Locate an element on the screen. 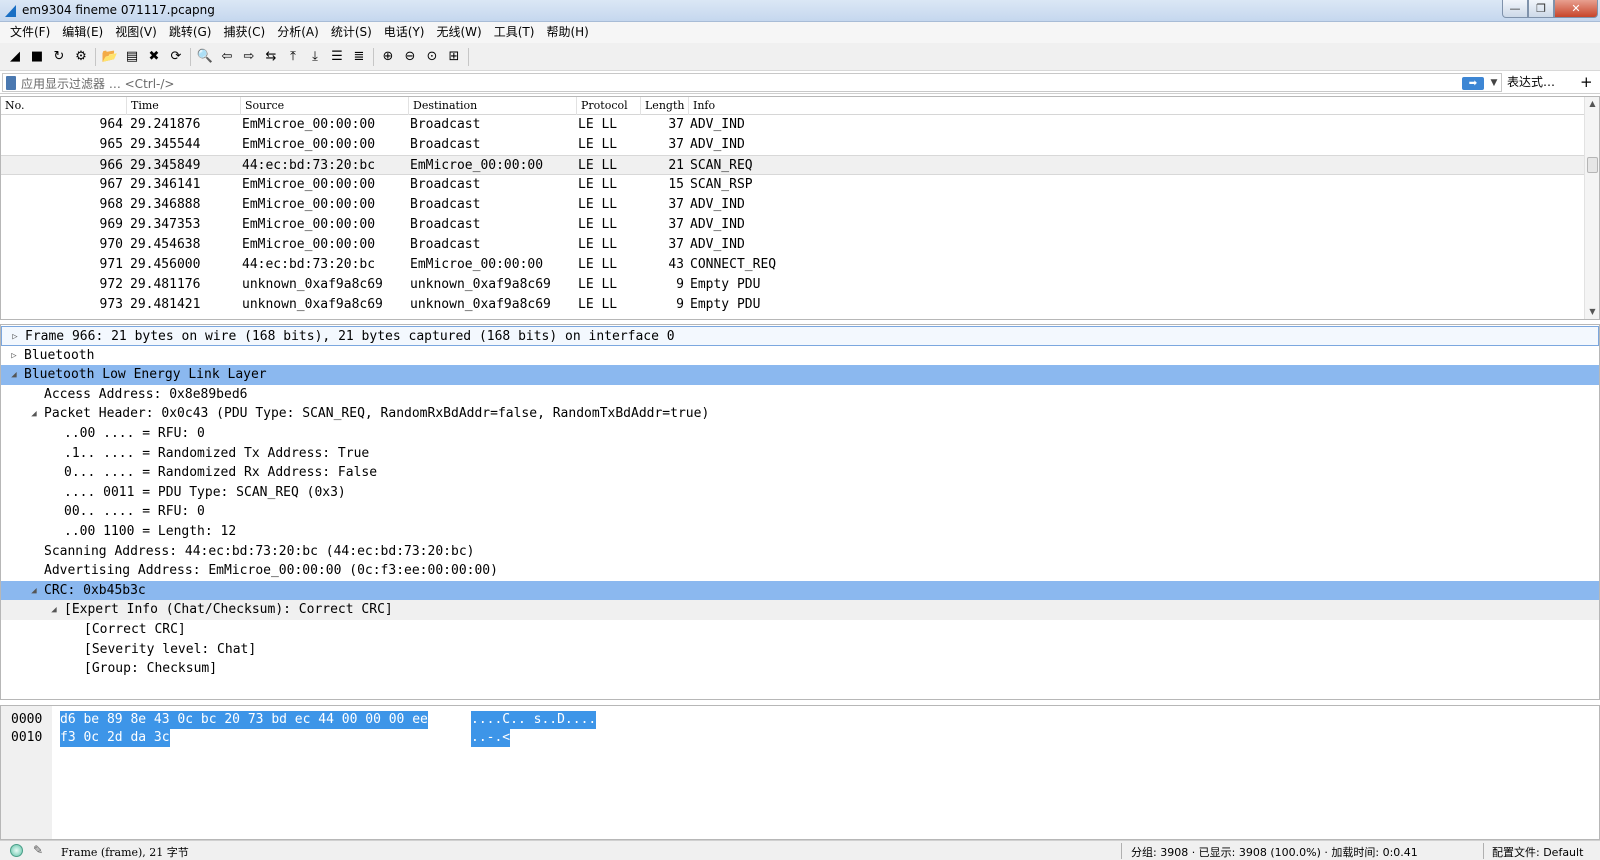 The height and width of the screenshot is (860, 1600). menu-item-0: 文件(F) is located at coordinates (30, 32).